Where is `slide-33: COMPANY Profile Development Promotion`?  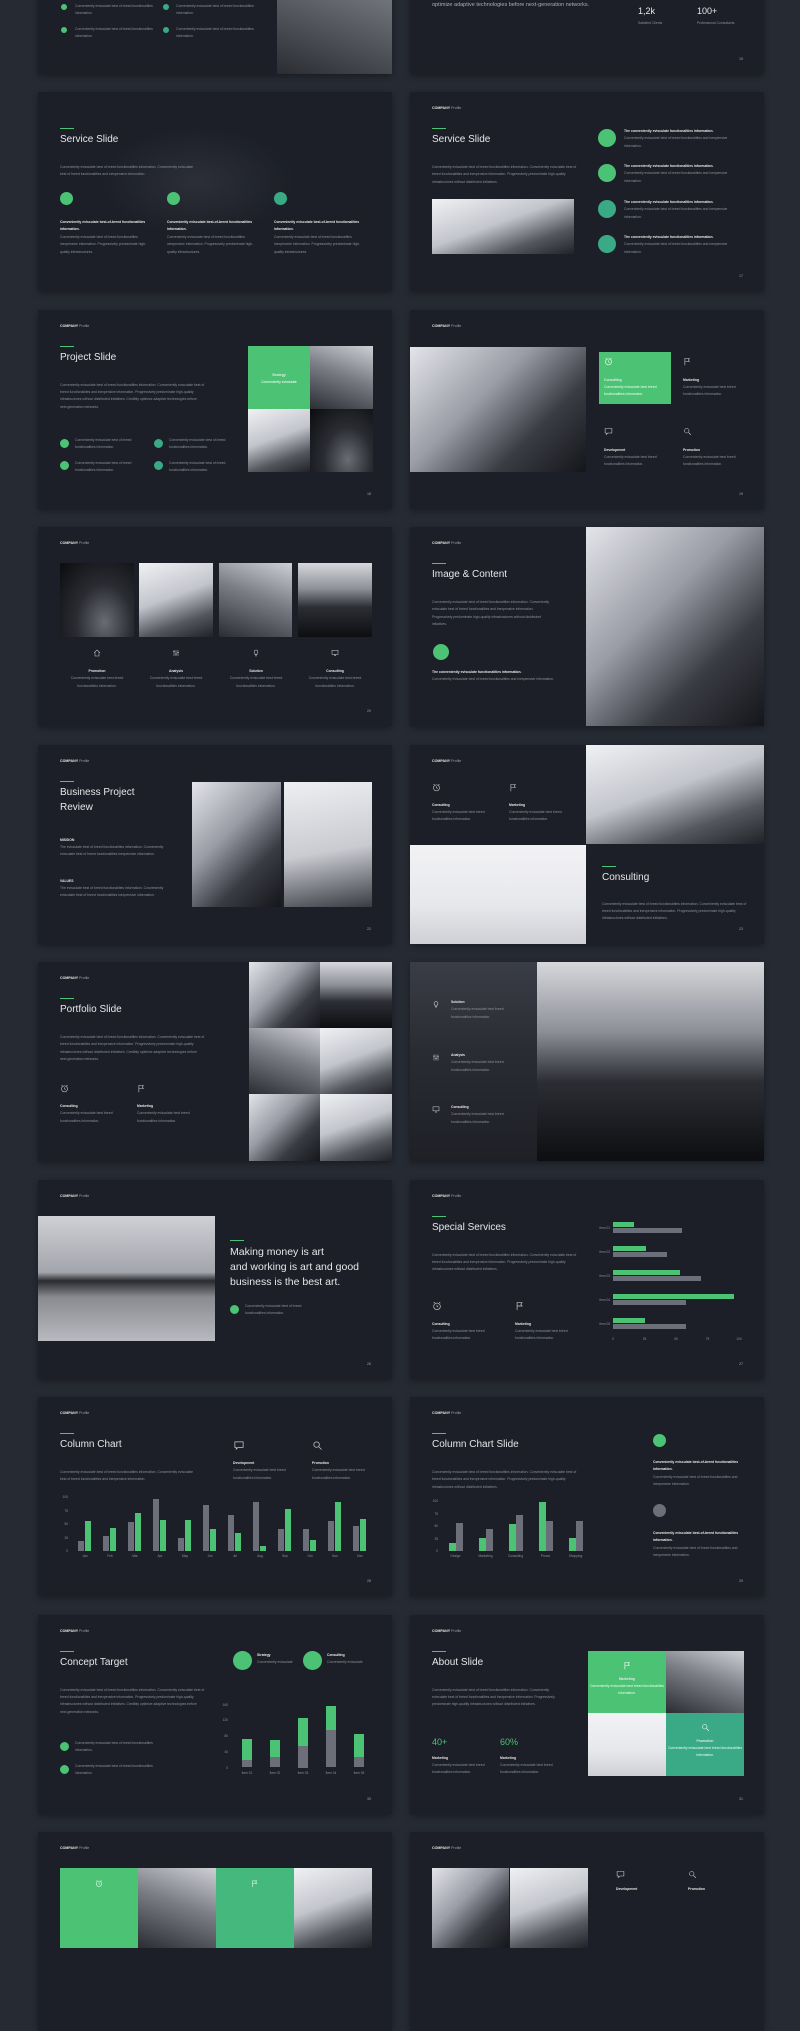
slide-33: COMPANY Profile Development Promotion is located at coordinates (587, 1931).